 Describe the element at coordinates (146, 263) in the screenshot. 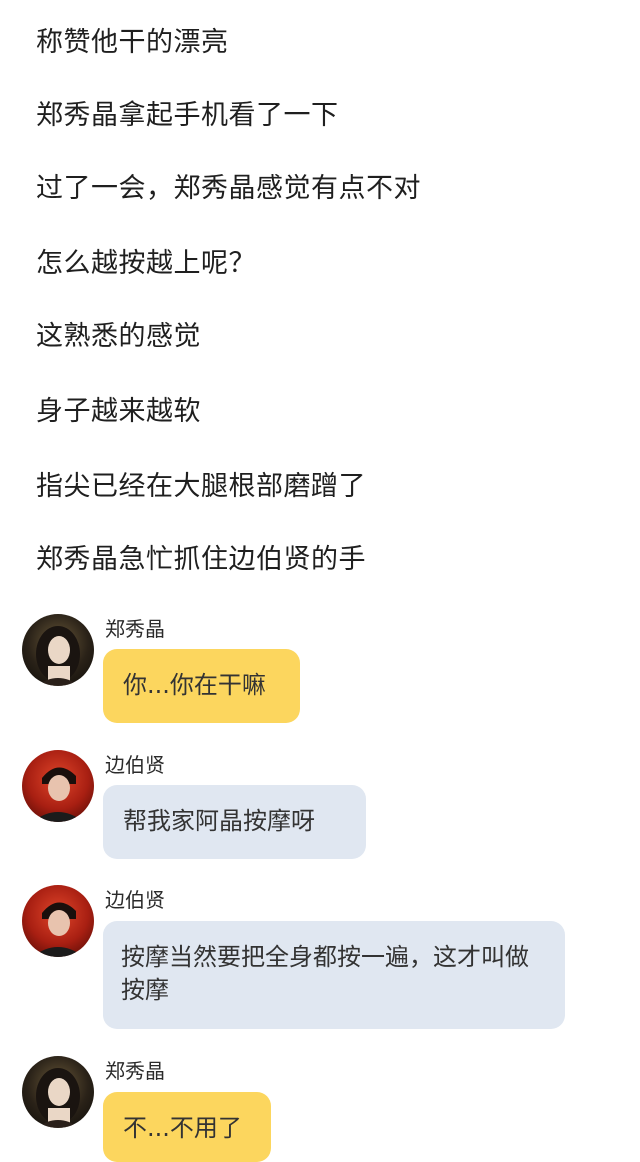

I see `narration-line: 怎么越按越上呢？` at that location.